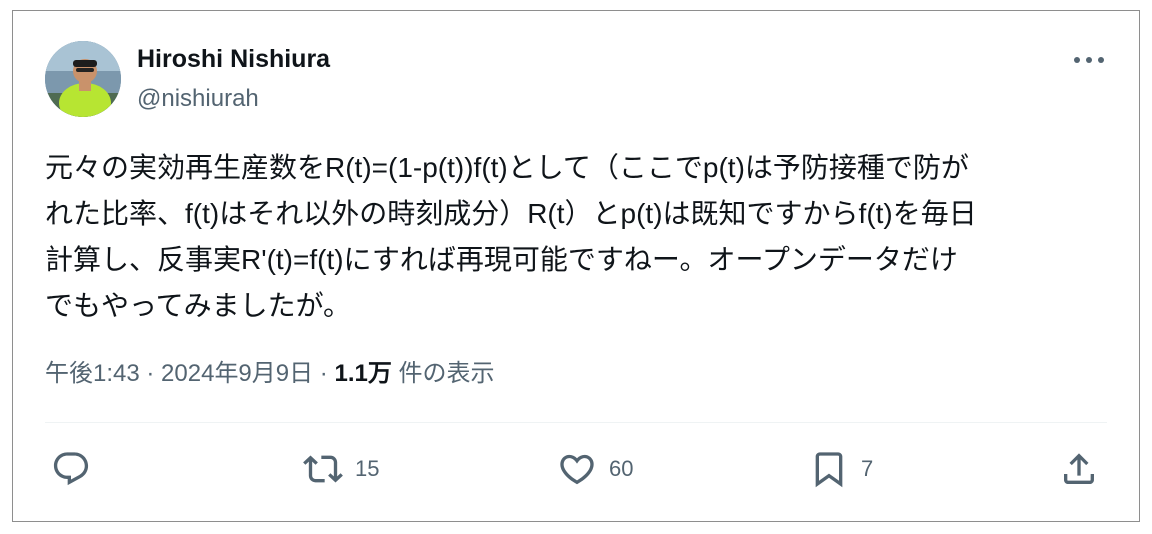 This screenshot has width=1152, height=534. What do you see at coordinates (233, 59) in the screenshot?
I see `author-name: Hiroshi Nishiura` at bounding box center [233, 59].